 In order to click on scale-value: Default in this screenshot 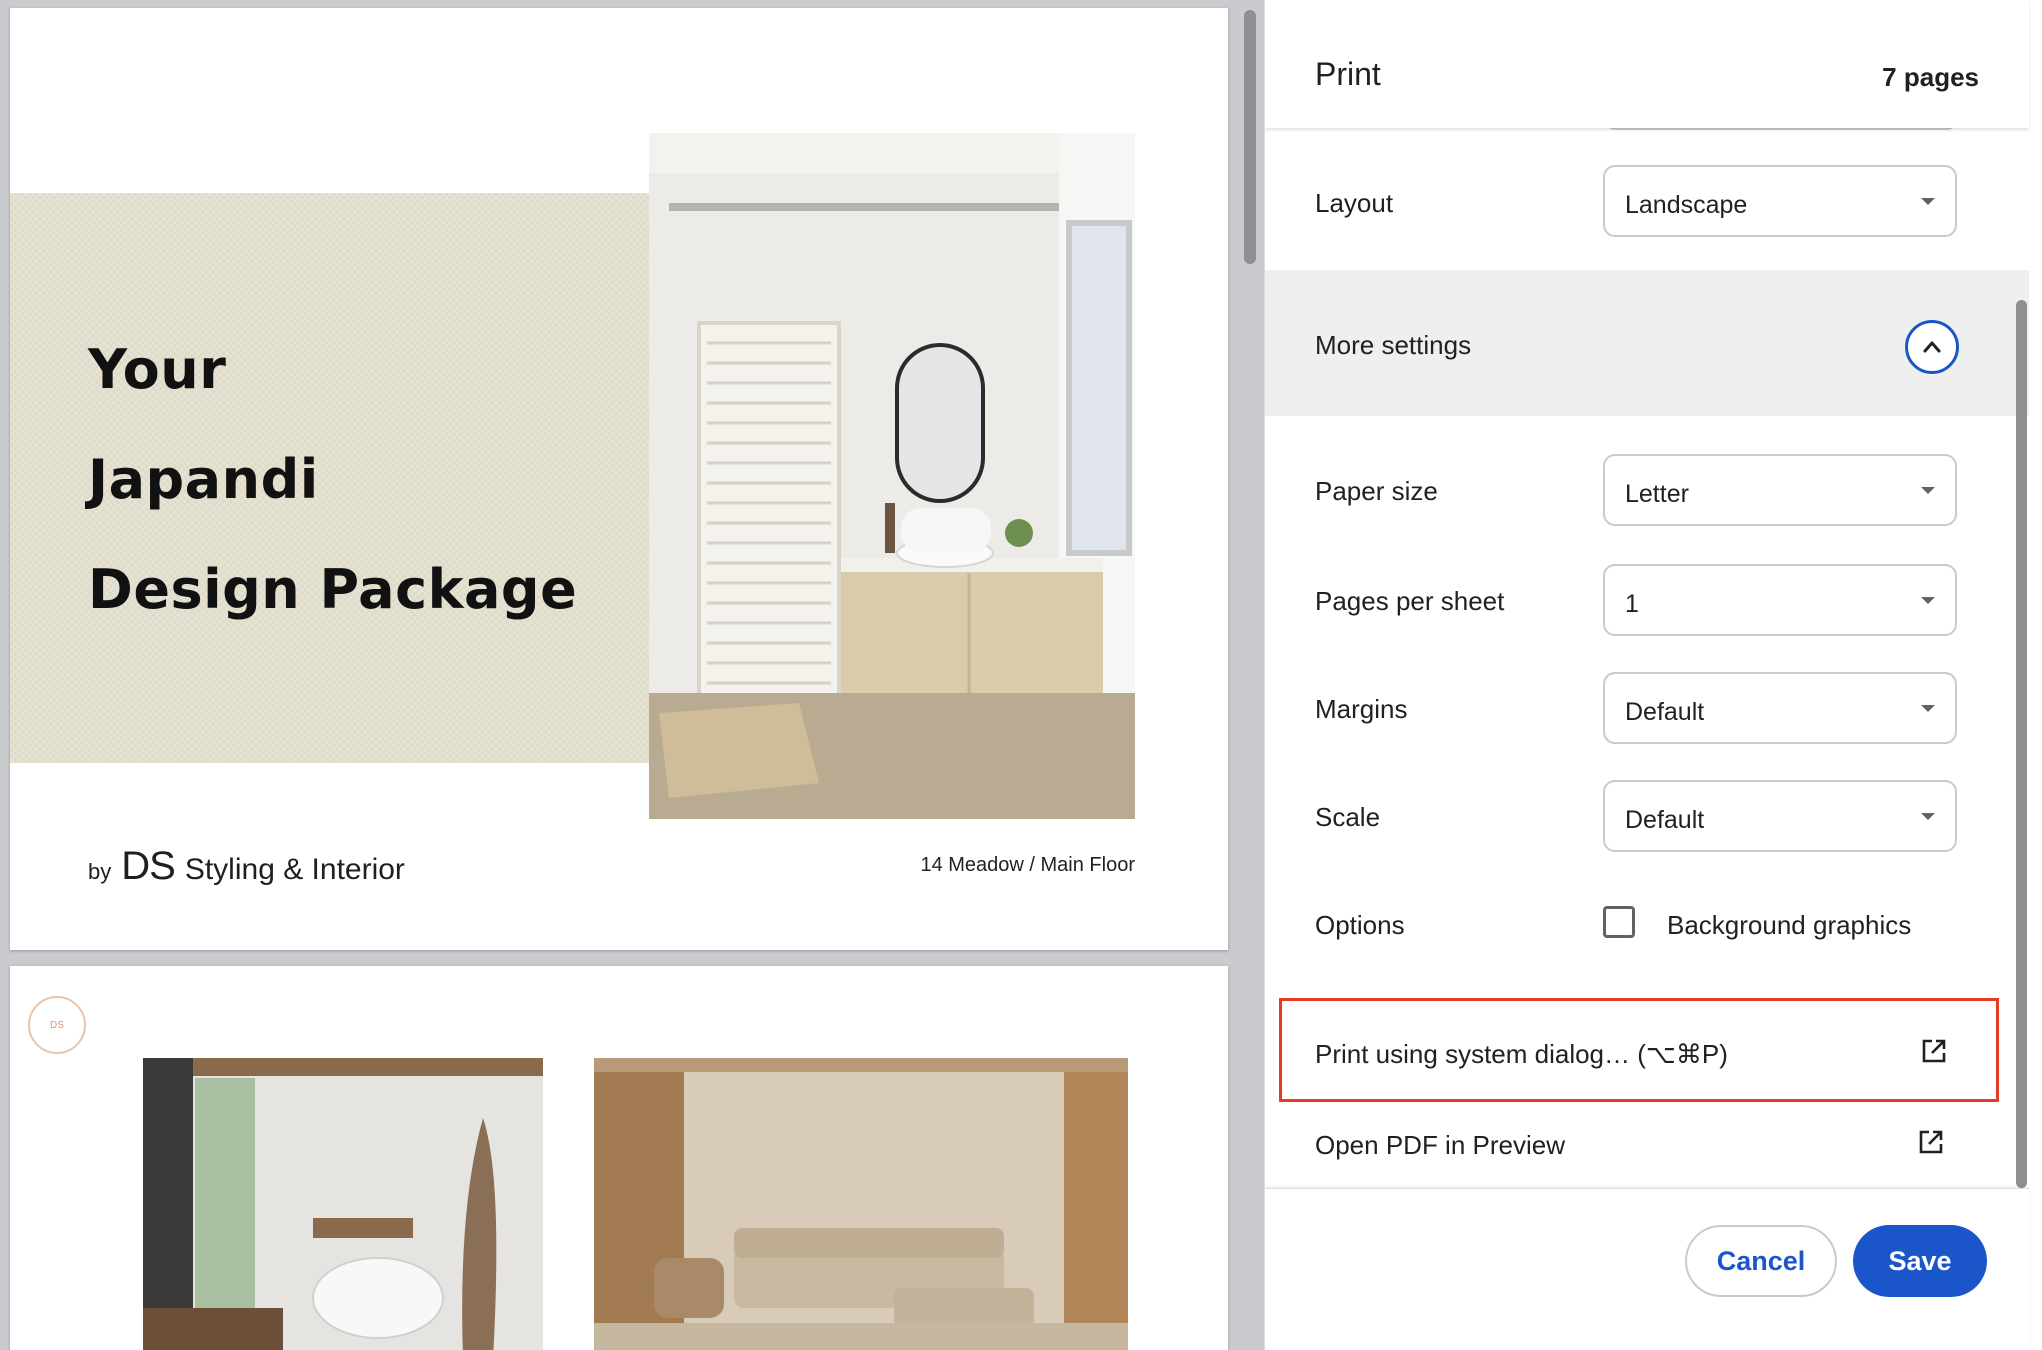, I will do `click(1665, 820)`.